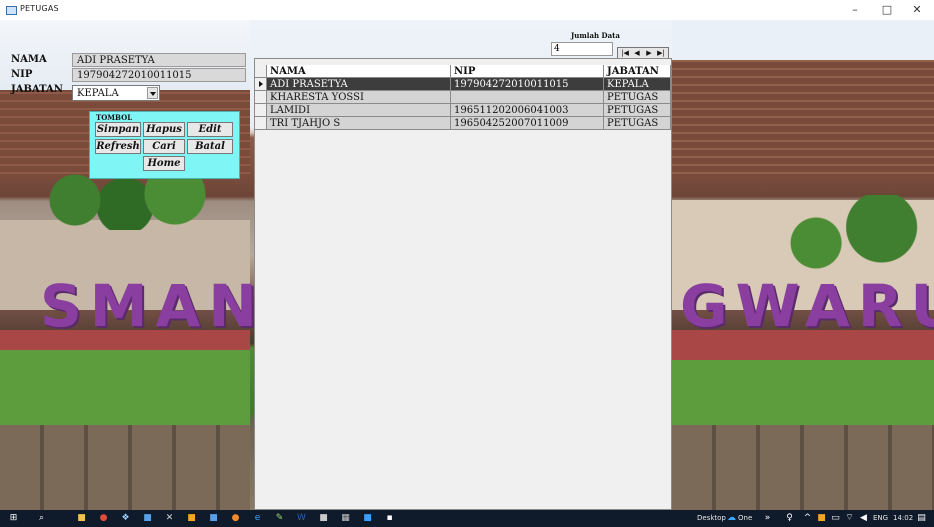 The width and height of the screenshot is (934, 527). I want to click on nama-field: ADI PRASETYA, so click(159, 60).